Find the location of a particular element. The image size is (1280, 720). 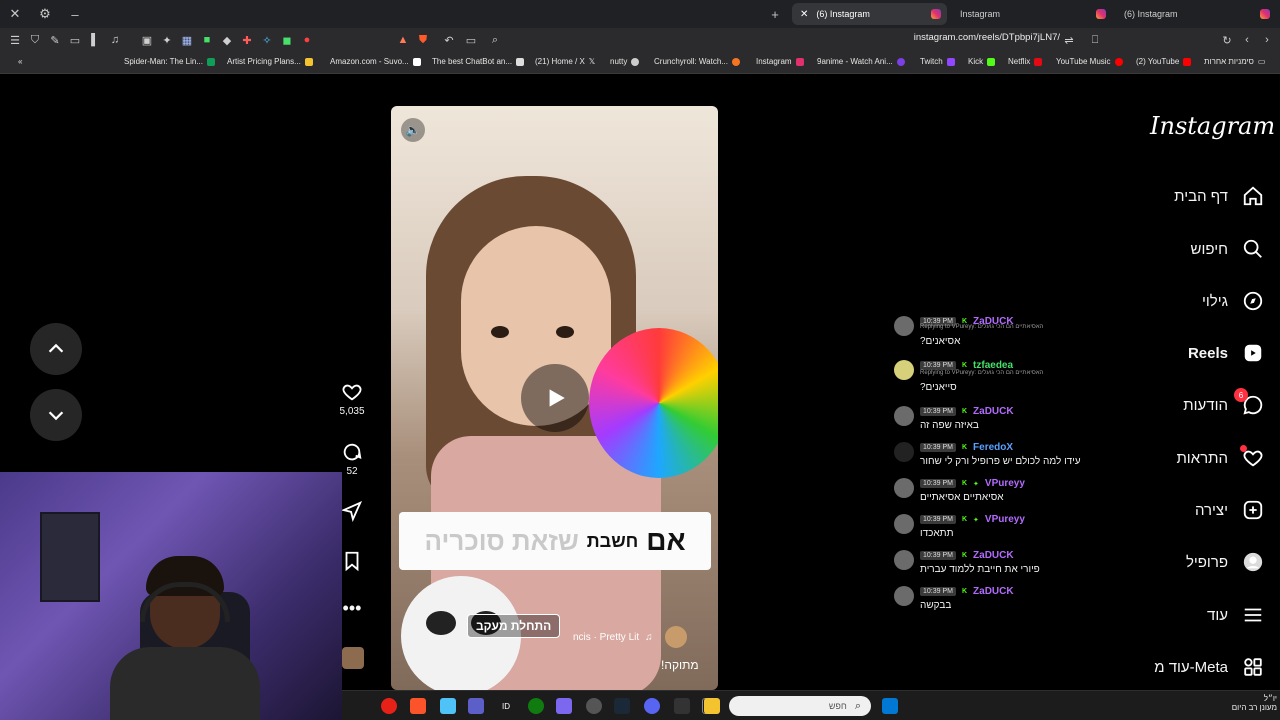

explorer-taskbar-icon is located at coordinates (712, 706).